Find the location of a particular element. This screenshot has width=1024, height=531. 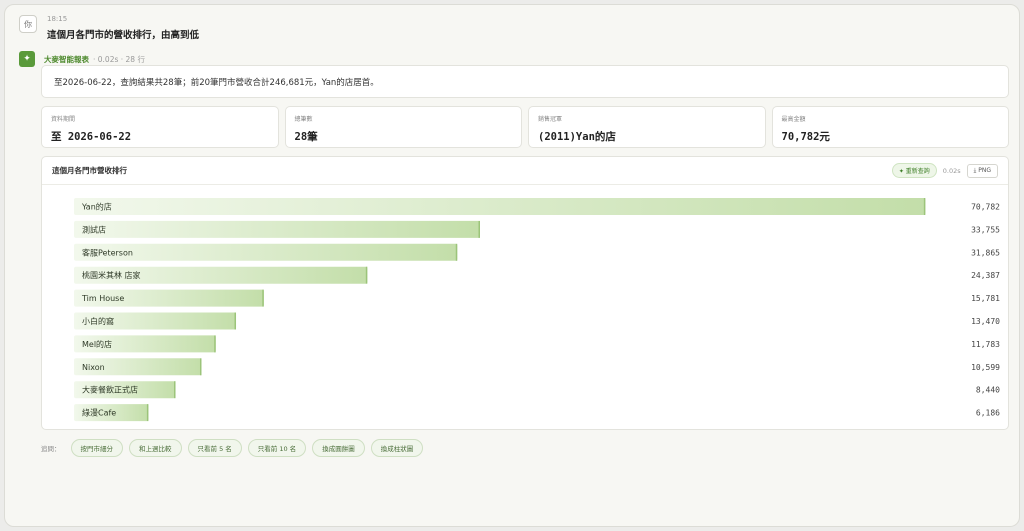

category-label: 小白的窩 is located at coordinates (98, 321).